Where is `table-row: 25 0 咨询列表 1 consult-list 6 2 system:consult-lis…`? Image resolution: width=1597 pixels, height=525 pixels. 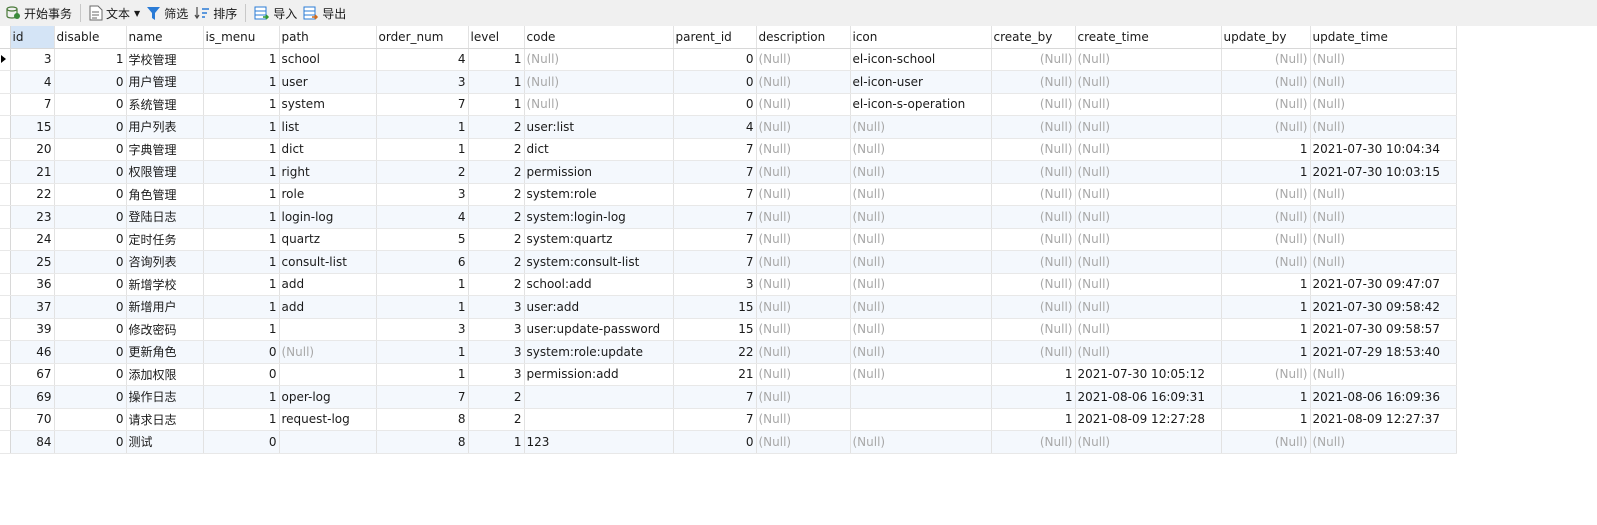 table-row: 25 0 咨询列表 1 consult-list 6 2 system:consult-lis… is located at coordinates (728, 262).